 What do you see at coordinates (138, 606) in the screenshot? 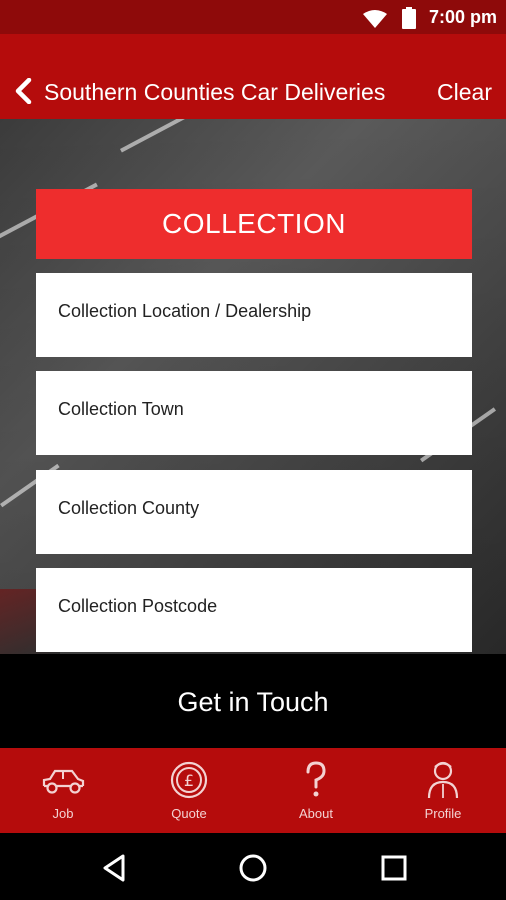
I see `field-placeholder: Collection Postcode` at bounding box center [138, 606].